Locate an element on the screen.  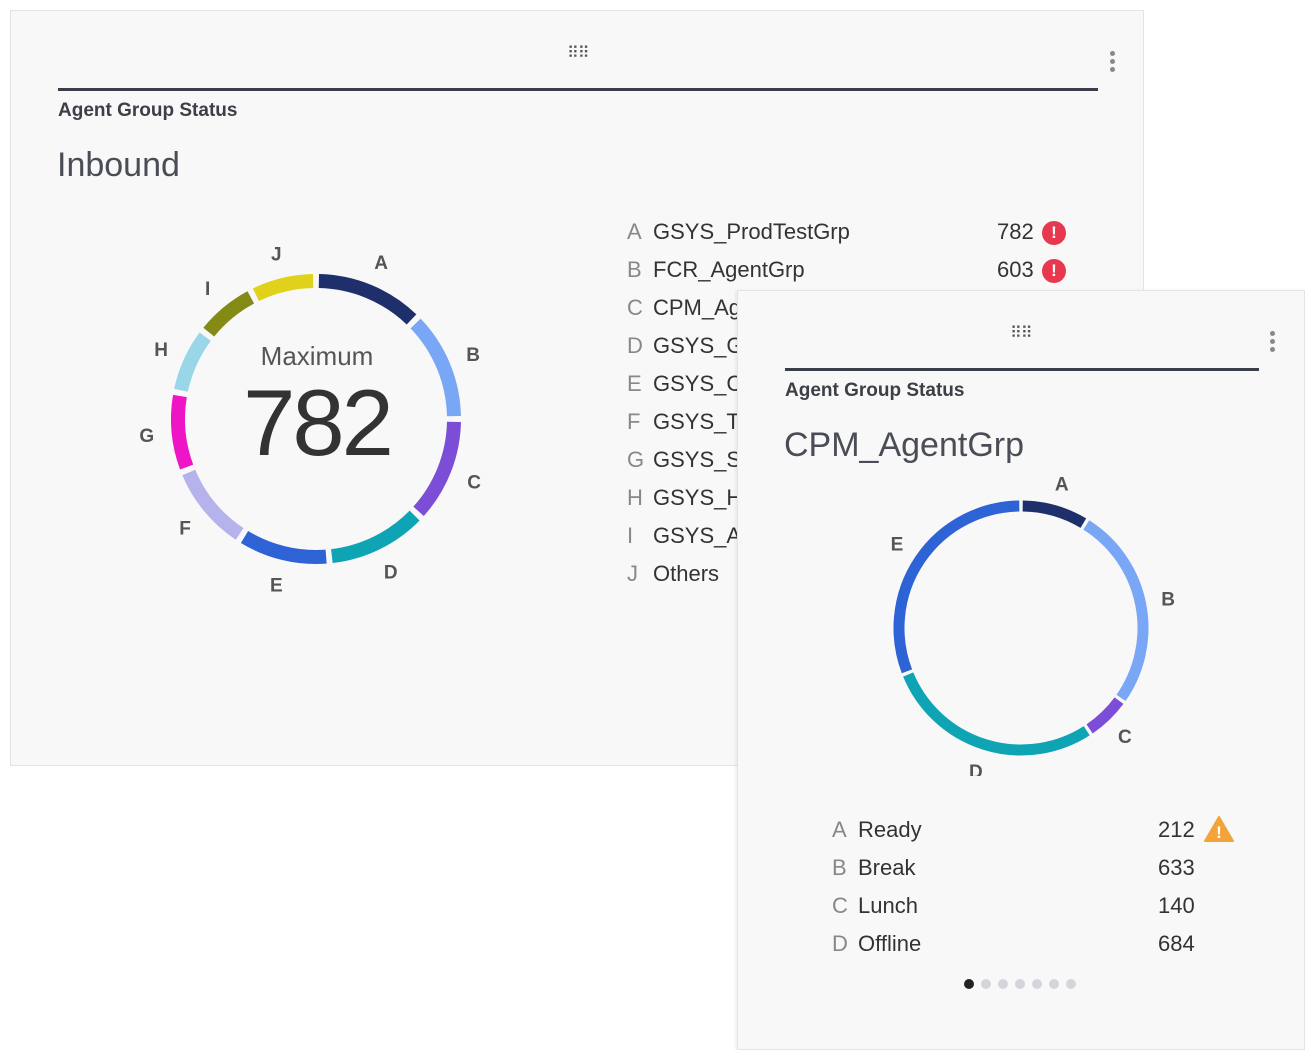
center-value: 782 is located at coordinates (318, 422).